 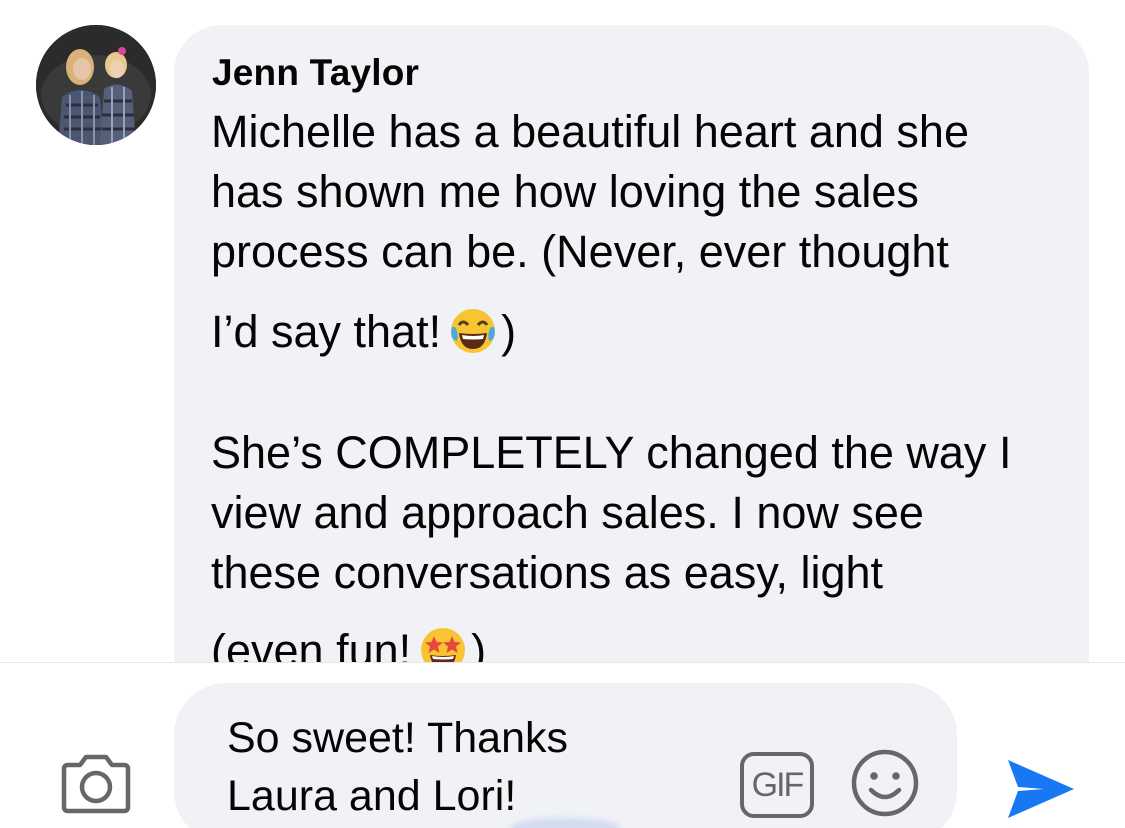 What do you see at coordinates (547, 572) in the screenshot?
I see `comment-line: these conversations as easy, light` at bounding box center [547, 572].